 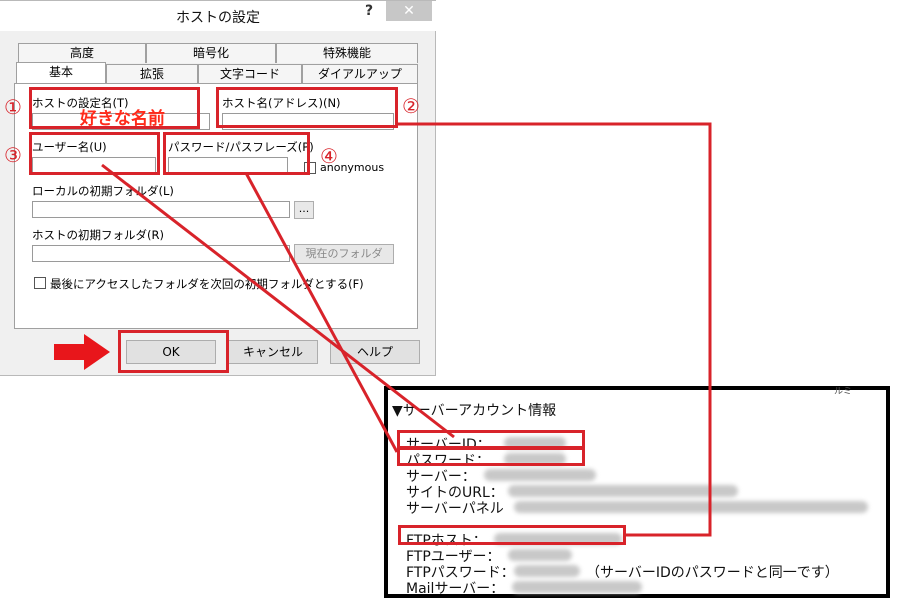 What do you see at coordinates (329, 156) in the screenshot?
I see `marker-4: ④` at bounding box center [329, 156].